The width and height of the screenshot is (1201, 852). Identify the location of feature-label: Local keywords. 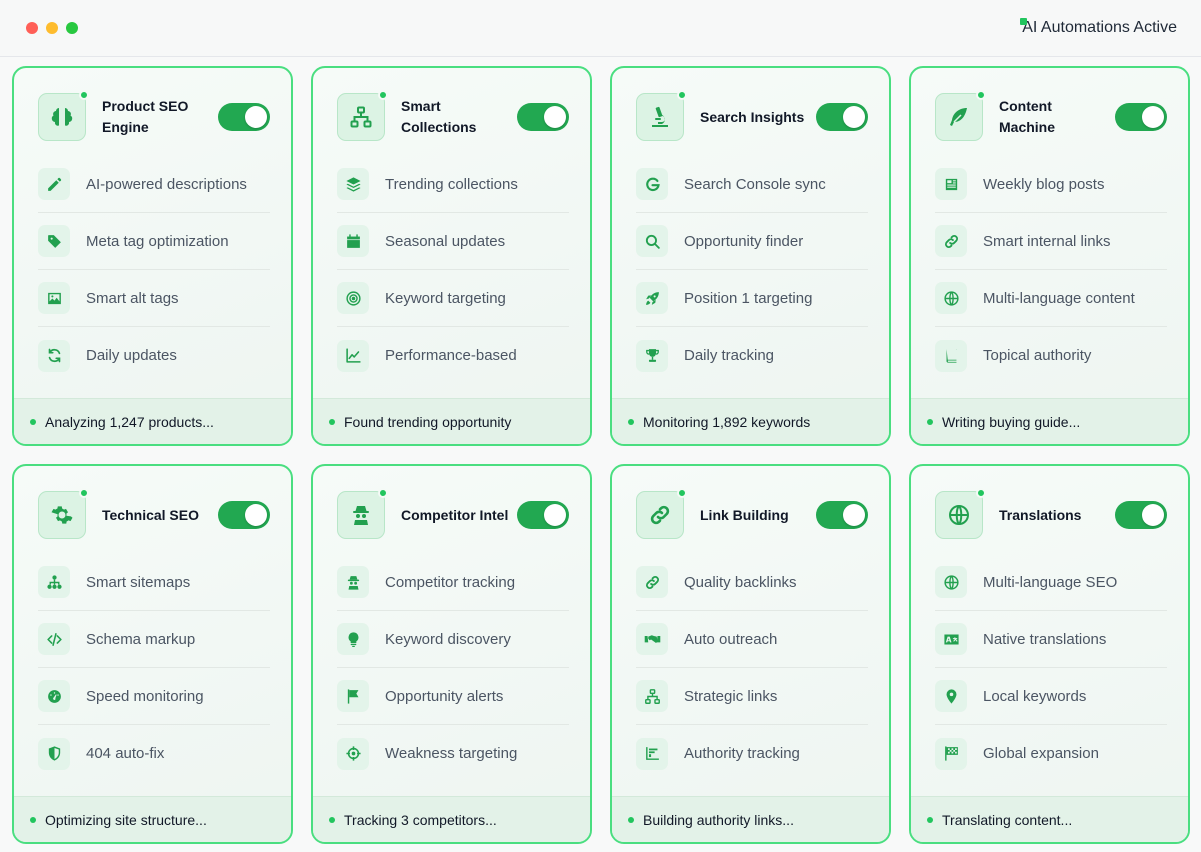
(1035, 696).